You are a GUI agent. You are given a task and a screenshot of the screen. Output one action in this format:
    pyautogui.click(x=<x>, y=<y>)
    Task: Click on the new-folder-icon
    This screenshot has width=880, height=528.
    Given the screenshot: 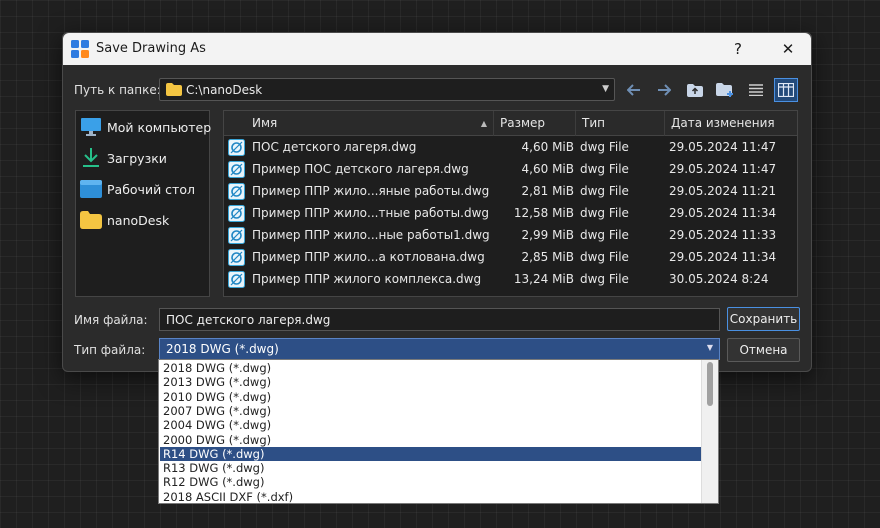 What is the action you would take?
    pyautogui.click(x=724, y=89)
    